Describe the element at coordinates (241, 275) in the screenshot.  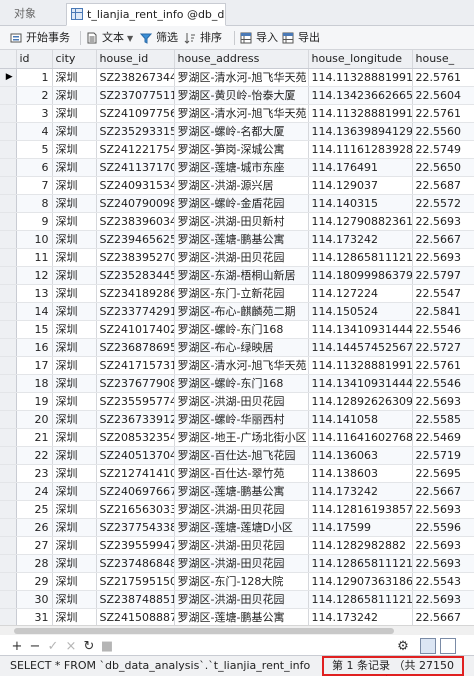
I see `cell-house-address: 罗湖区-东湖-梧桐山新居` at that location.